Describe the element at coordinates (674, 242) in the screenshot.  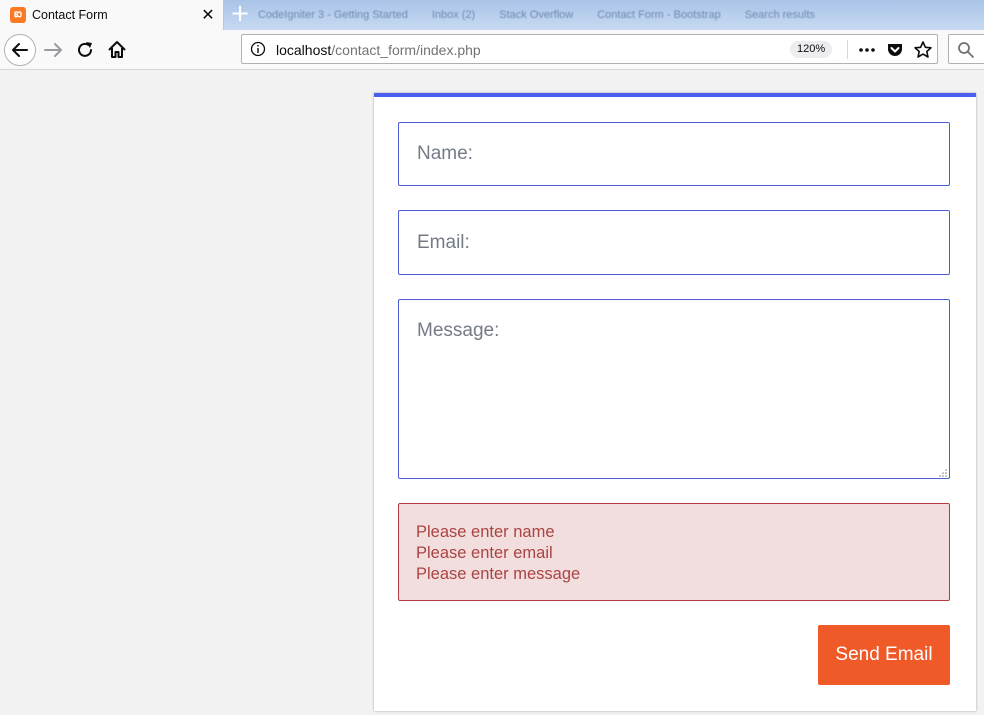
I see `email-input` at that location.